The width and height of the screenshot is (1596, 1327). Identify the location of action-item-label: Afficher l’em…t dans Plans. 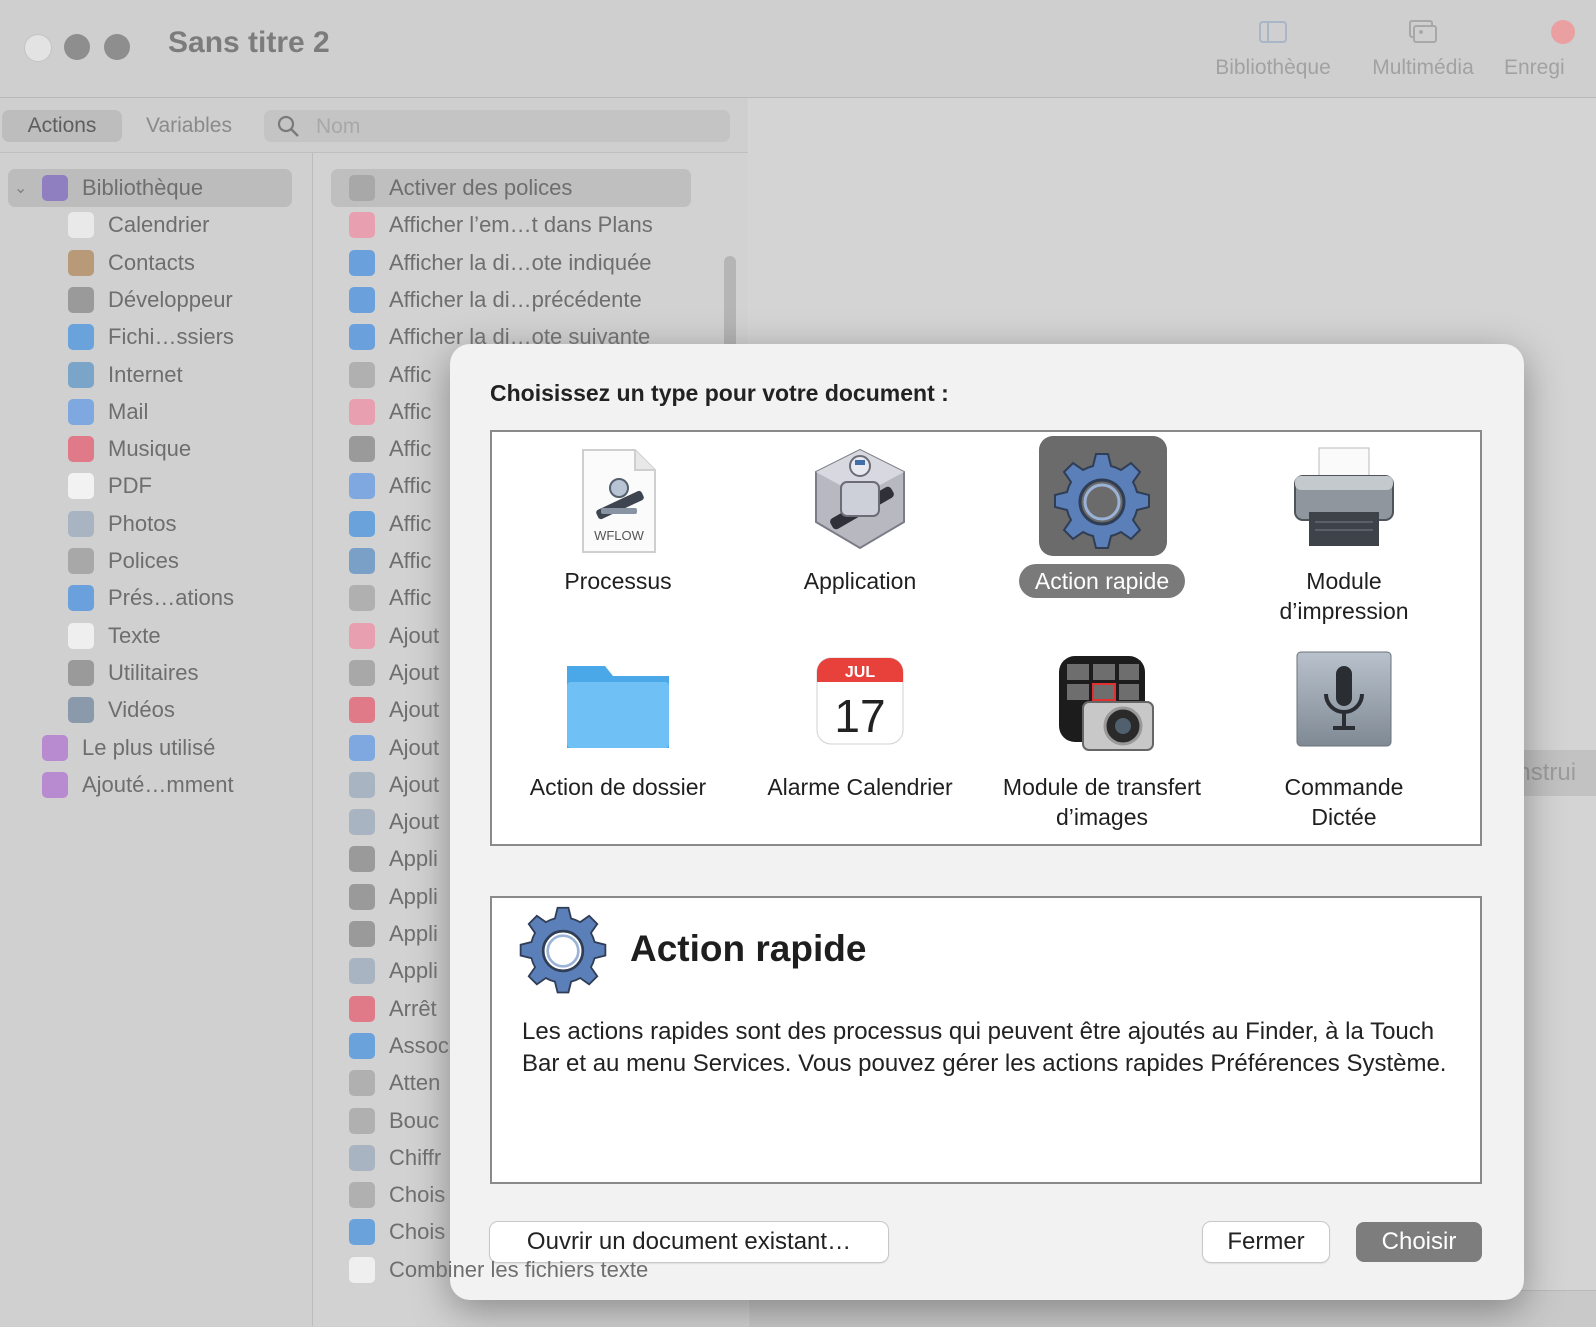
(521, 225).